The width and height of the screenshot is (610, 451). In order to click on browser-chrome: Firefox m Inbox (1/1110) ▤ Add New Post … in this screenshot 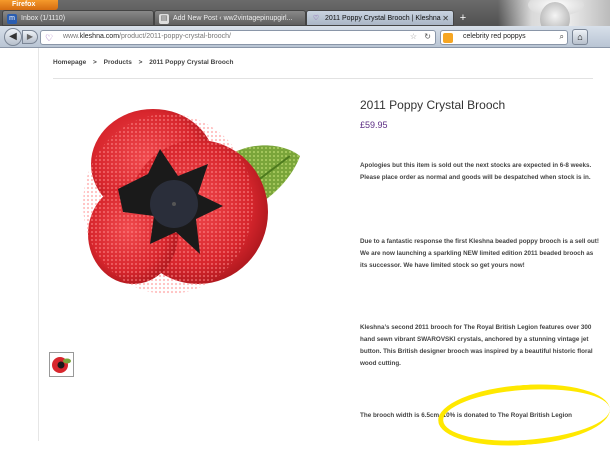, I will do `click(305, 24)`.